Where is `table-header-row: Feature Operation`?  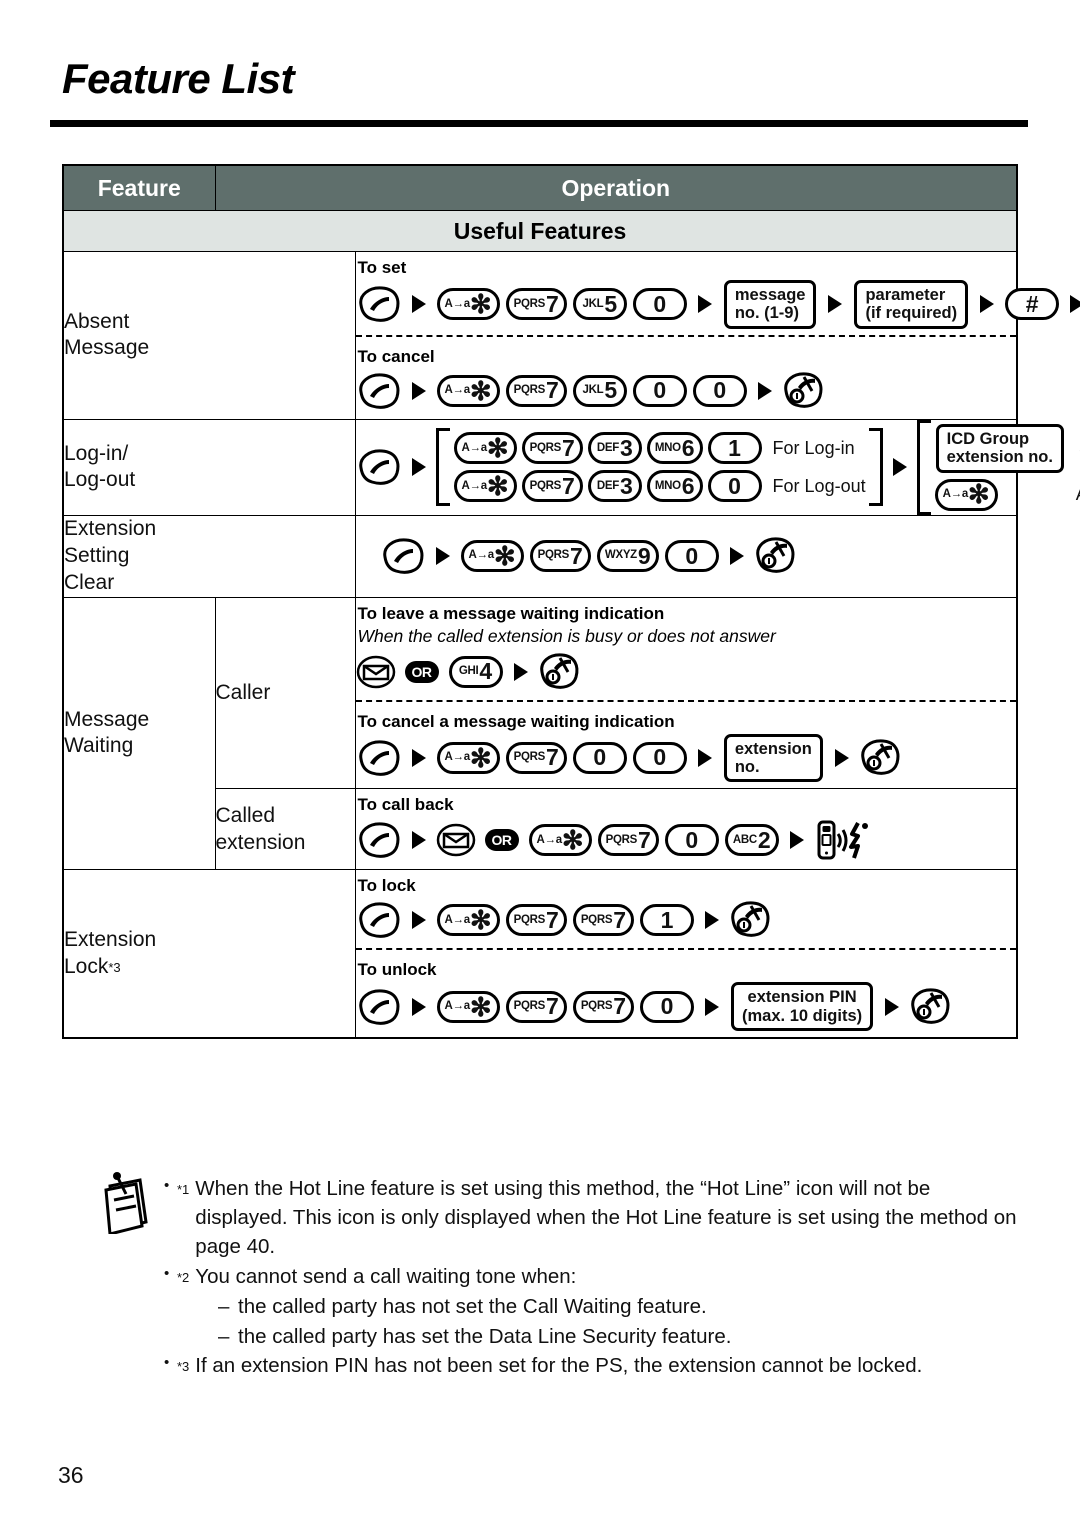 table-header-row: Feature Operation is located at coordinates (540, 187).